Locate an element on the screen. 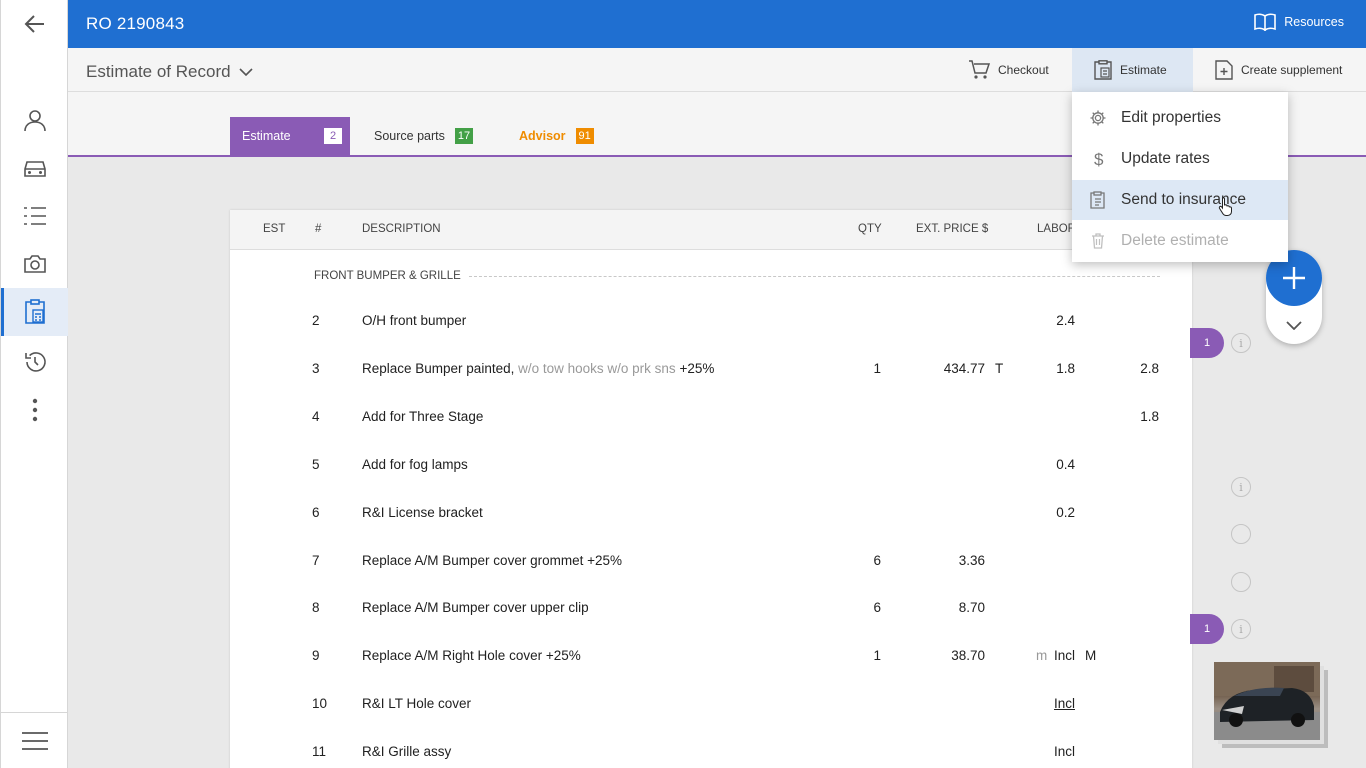 The width and height of the screenshot is (1366, 768). user-icon is located at coordinates (34, 121).